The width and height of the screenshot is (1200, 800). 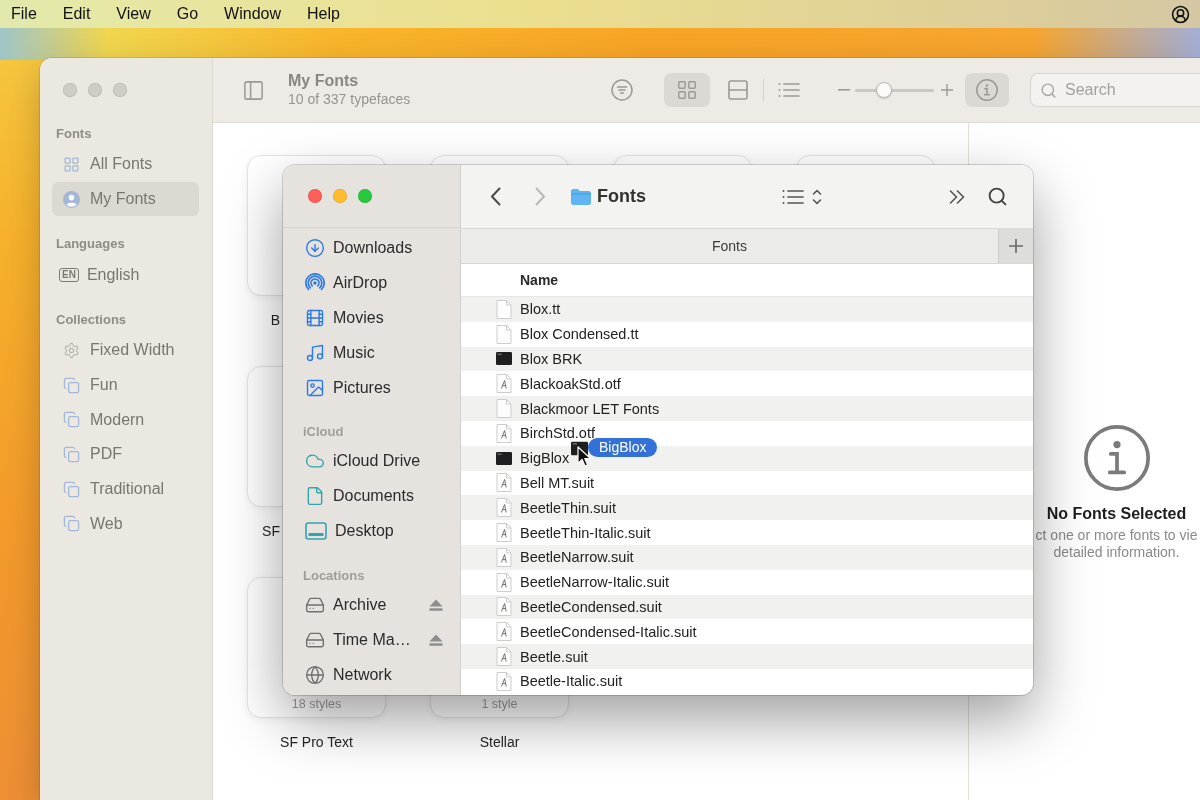 What do you see at coordinates (957, 196) in the screenshot?
I see `more-icon` at bounding box center [957, 196].